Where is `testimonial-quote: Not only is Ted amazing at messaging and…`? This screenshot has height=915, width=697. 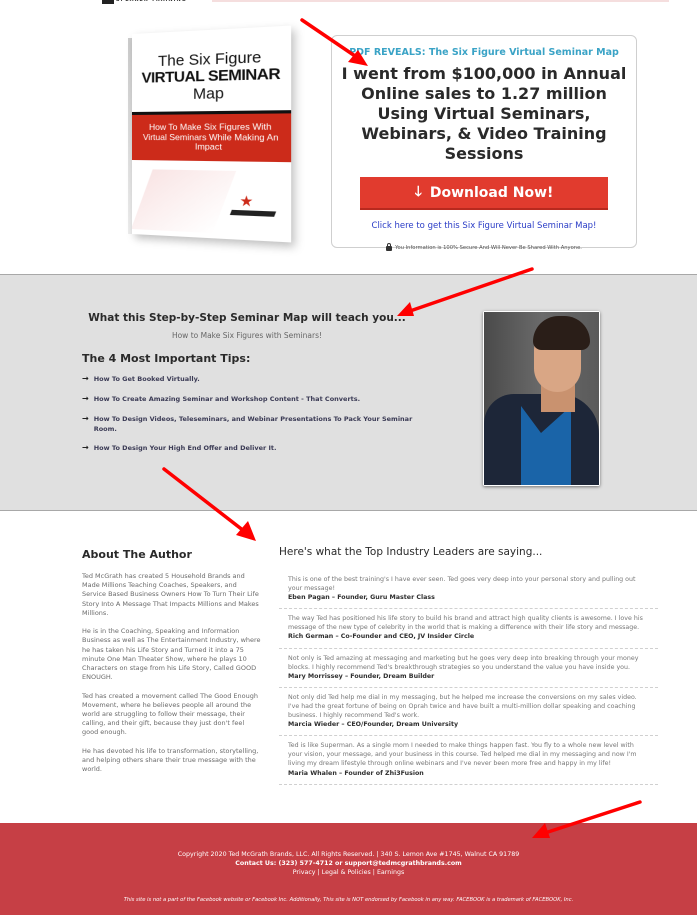
testimonial-quote: Not only is Ted amazing at messaging and… is located at coordinates (463, 662).